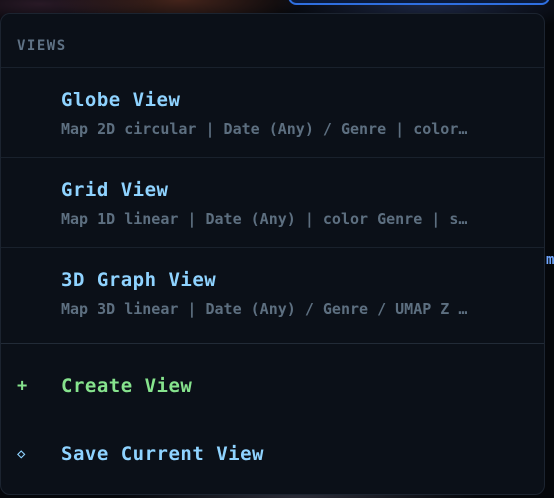 The width and height of the screenshot is (554, 498). I want to click on save-current-view-label: Save Current View, so click(162, 454).